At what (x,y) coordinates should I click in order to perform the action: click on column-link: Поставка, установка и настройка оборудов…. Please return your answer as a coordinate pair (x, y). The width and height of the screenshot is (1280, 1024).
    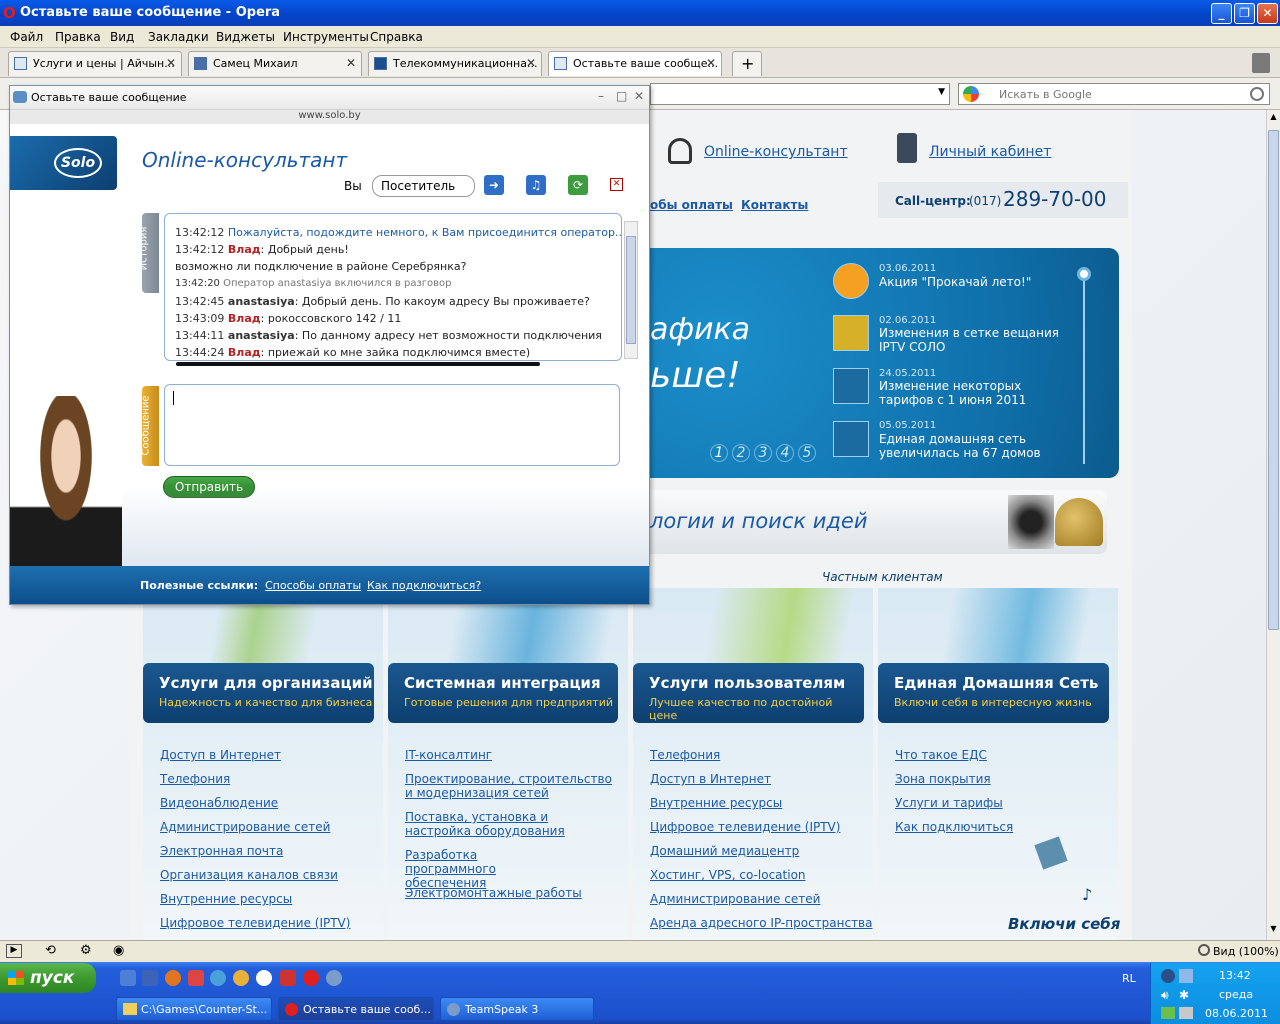
    Looking at the image, I should click on (505, 824).